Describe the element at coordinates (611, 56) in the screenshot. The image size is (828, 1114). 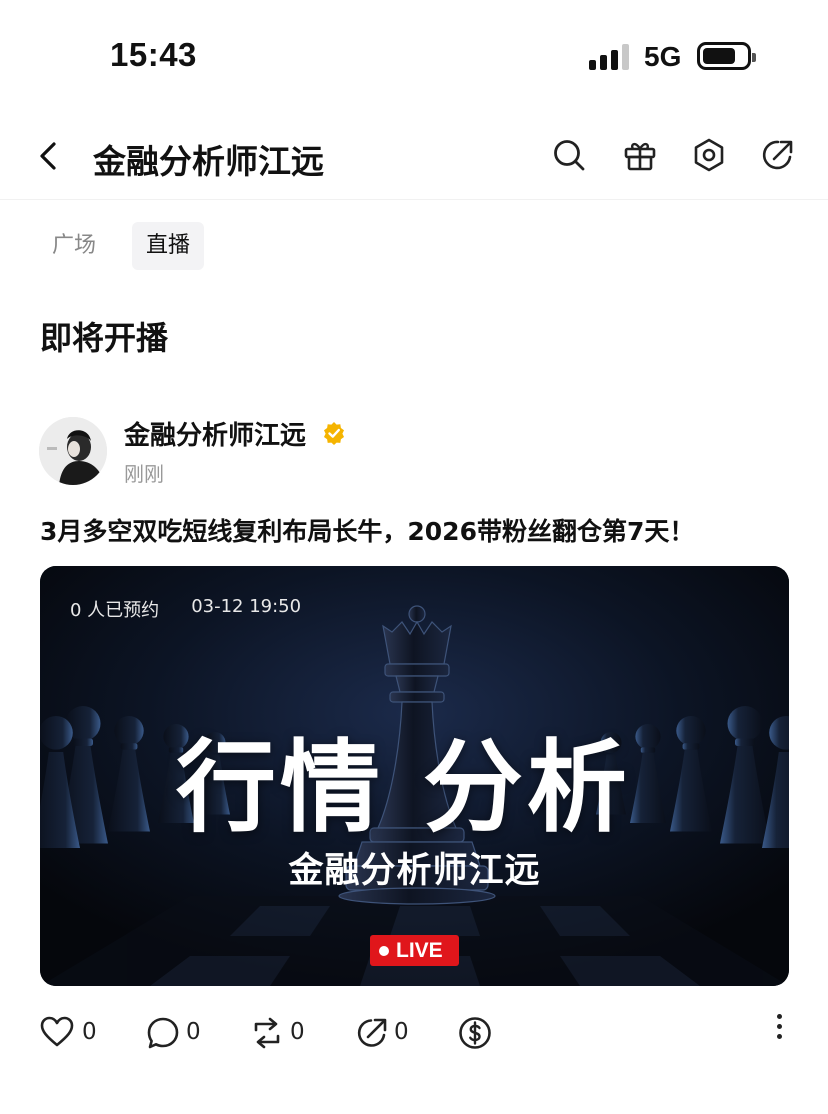
I see `signal-icon` at that location.